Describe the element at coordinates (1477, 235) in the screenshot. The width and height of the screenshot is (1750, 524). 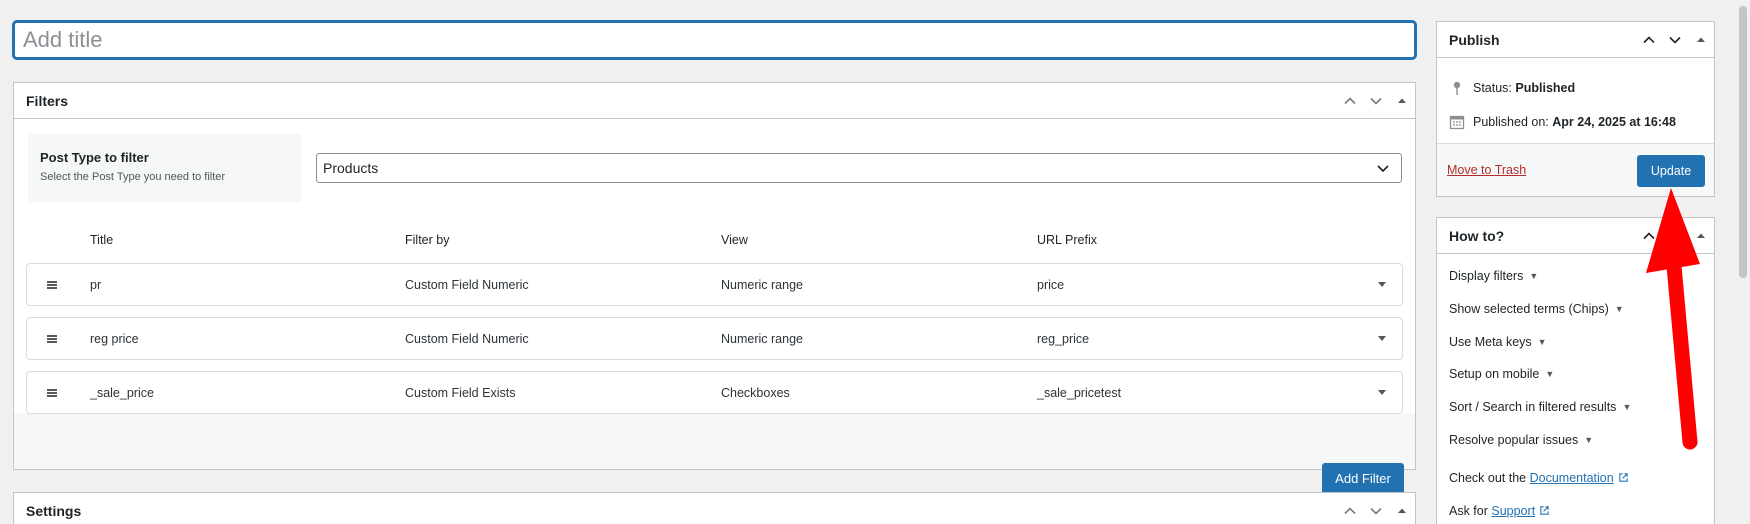
I see `howto-title: How to?` at that location.